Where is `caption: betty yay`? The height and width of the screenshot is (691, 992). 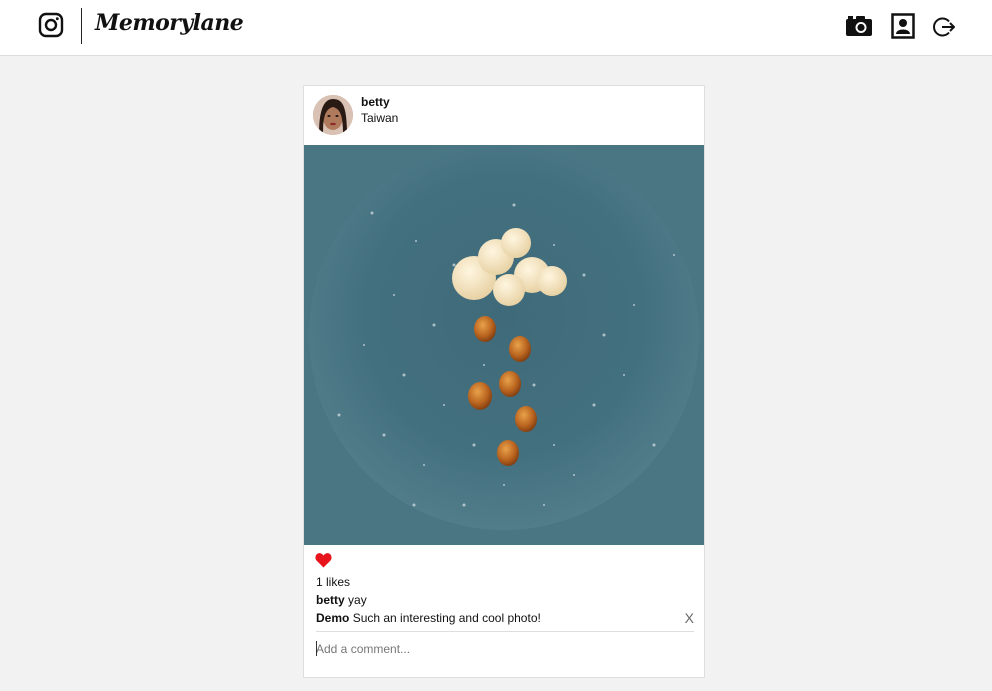
caption: betty yay is located at coordinates (341, 600).